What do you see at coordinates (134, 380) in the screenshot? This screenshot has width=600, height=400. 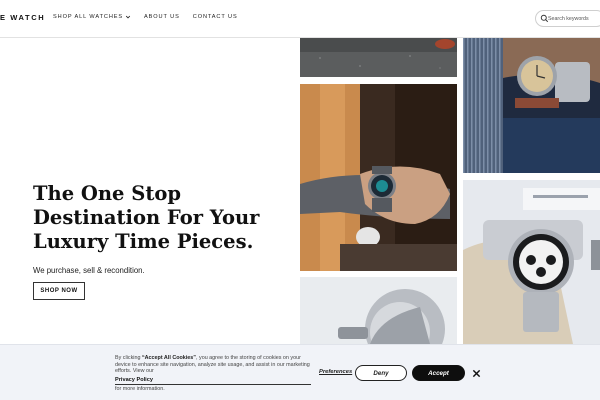 I see `privacy-policy-link: Privacy Policy` at bounding box center [134, 380].